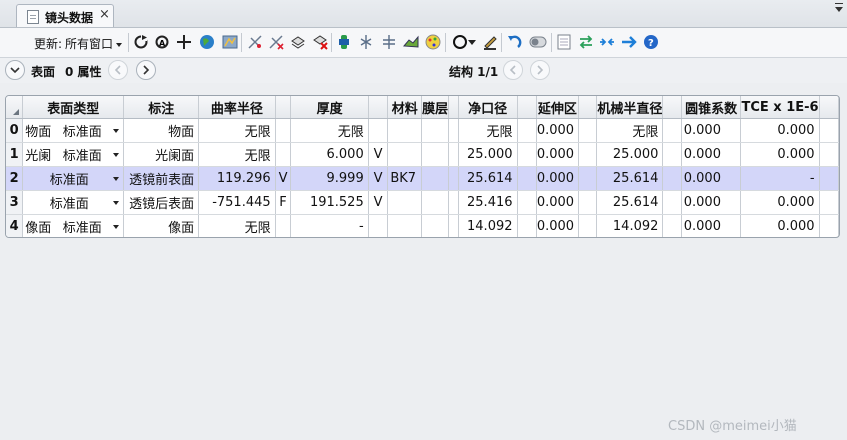  I want to click on comment-cell: 透镜后表面, so click(161, 202).